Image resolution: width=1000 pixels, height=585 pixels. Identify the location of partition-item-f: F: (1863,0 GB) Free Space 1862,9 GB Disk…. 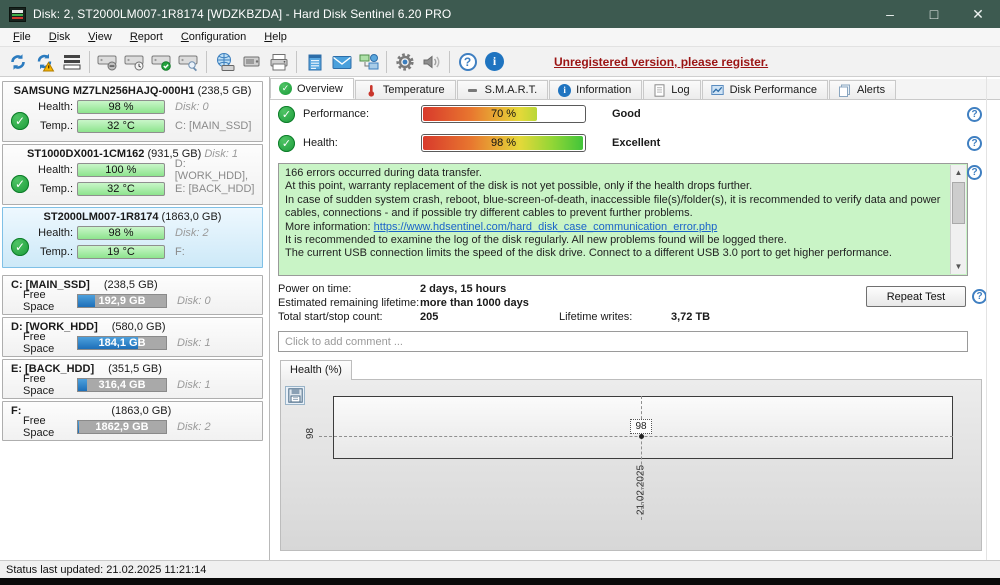
(132, 421).